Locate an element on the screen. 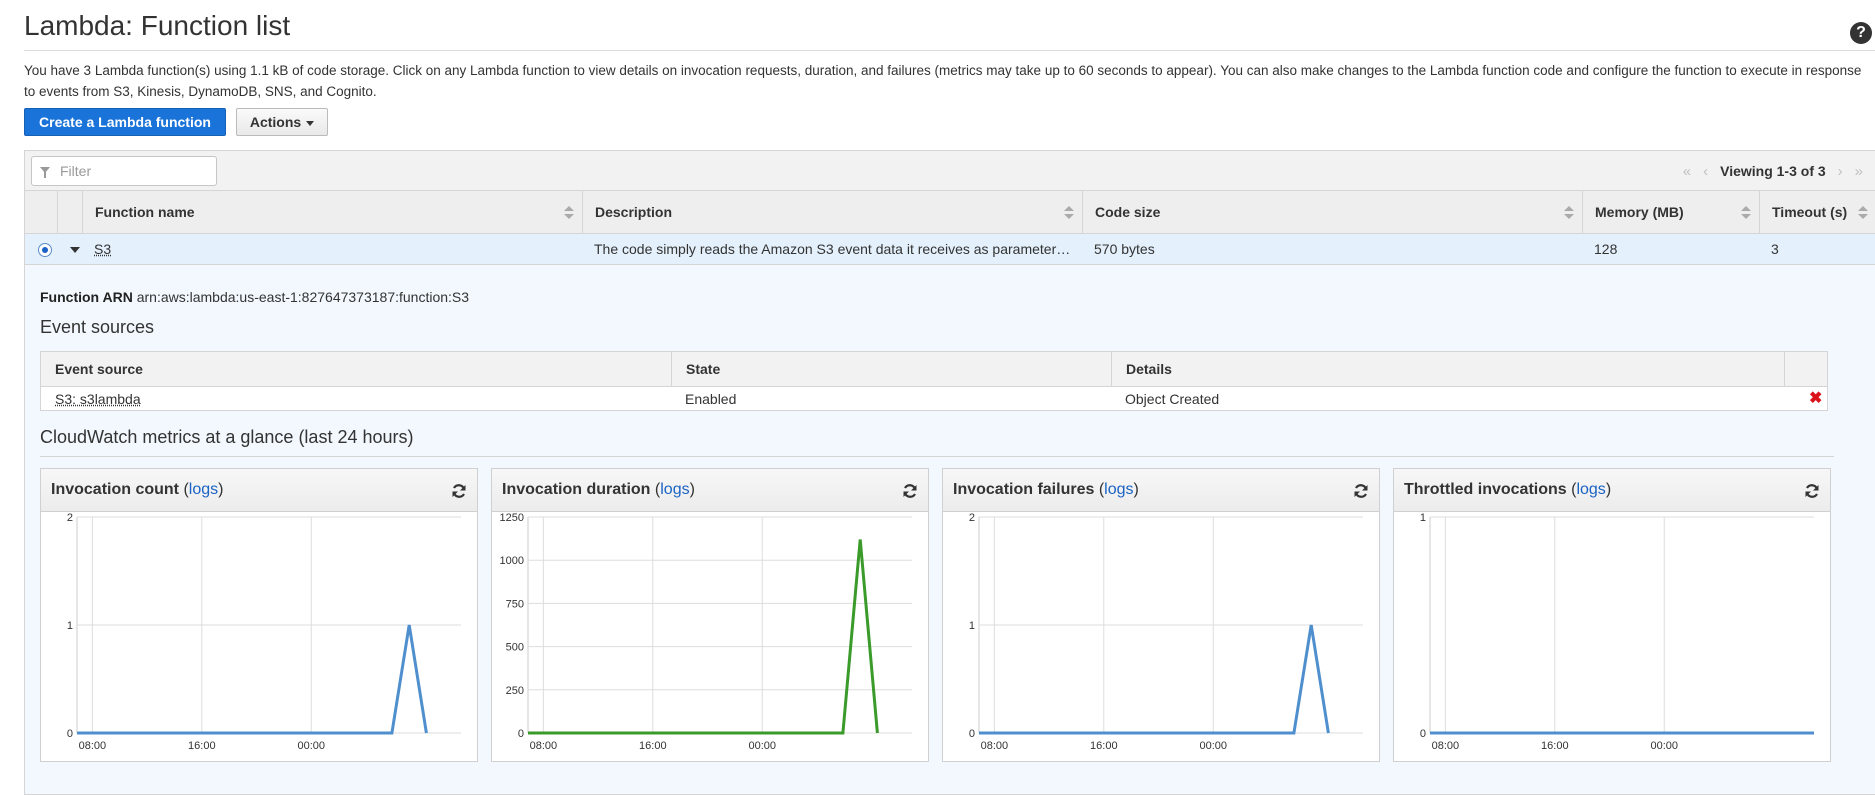  y-tick-label: 1000 is located at coordinates (512, 561).